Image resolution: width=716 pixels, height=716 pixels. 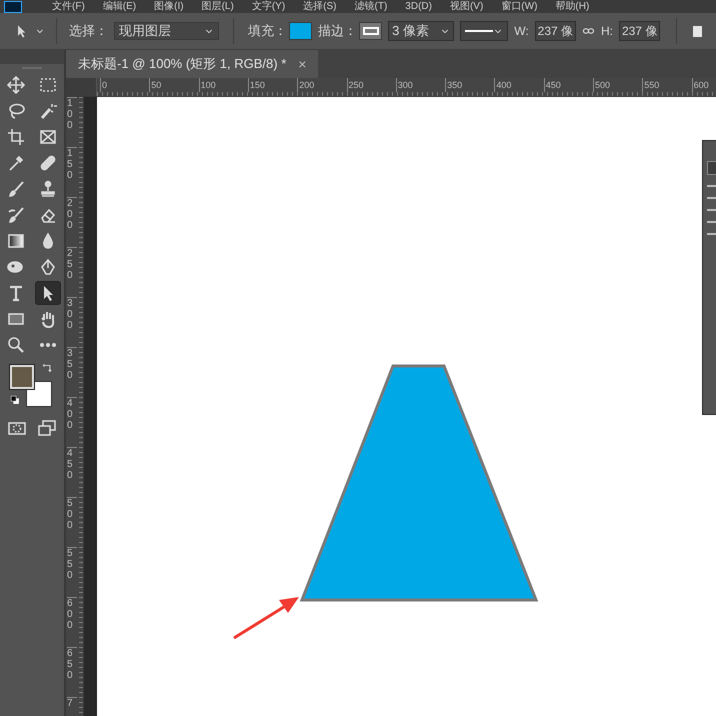 I want to click on menu-item: 窗口(W), so click(x=519, y=6).